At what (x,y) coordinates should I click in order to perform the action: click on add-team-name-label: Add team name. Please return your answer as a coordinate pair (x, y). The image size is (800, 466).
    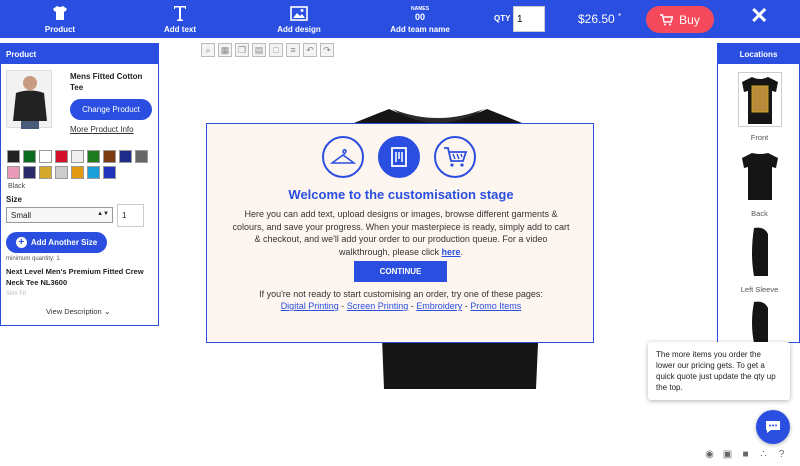
    Looking at the image, I should click on (420, 29).